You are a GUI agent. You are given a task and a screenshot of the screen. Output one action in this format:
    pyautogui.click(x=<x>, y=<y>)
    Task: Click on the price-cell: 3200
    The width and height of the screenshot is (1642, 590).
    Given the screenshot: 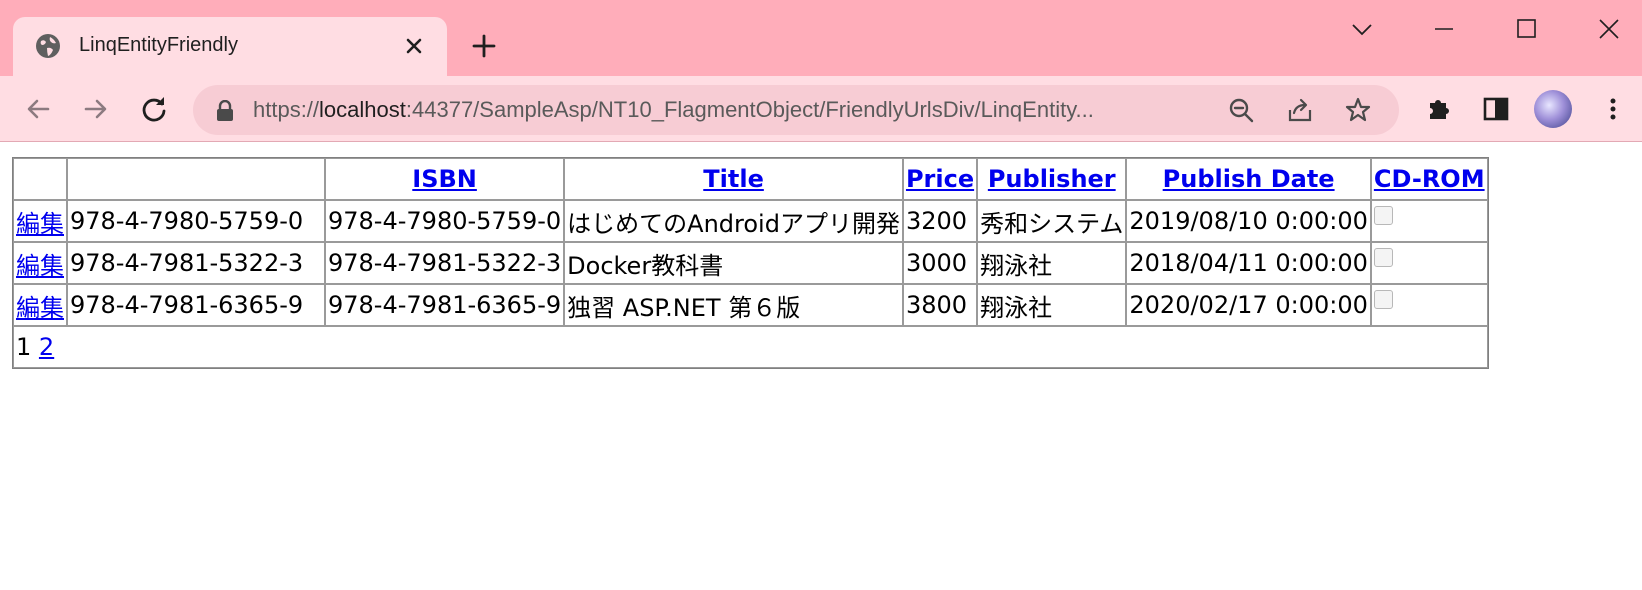 What is the action you would take?
    pyautogui.click(x=940, y=221)
    